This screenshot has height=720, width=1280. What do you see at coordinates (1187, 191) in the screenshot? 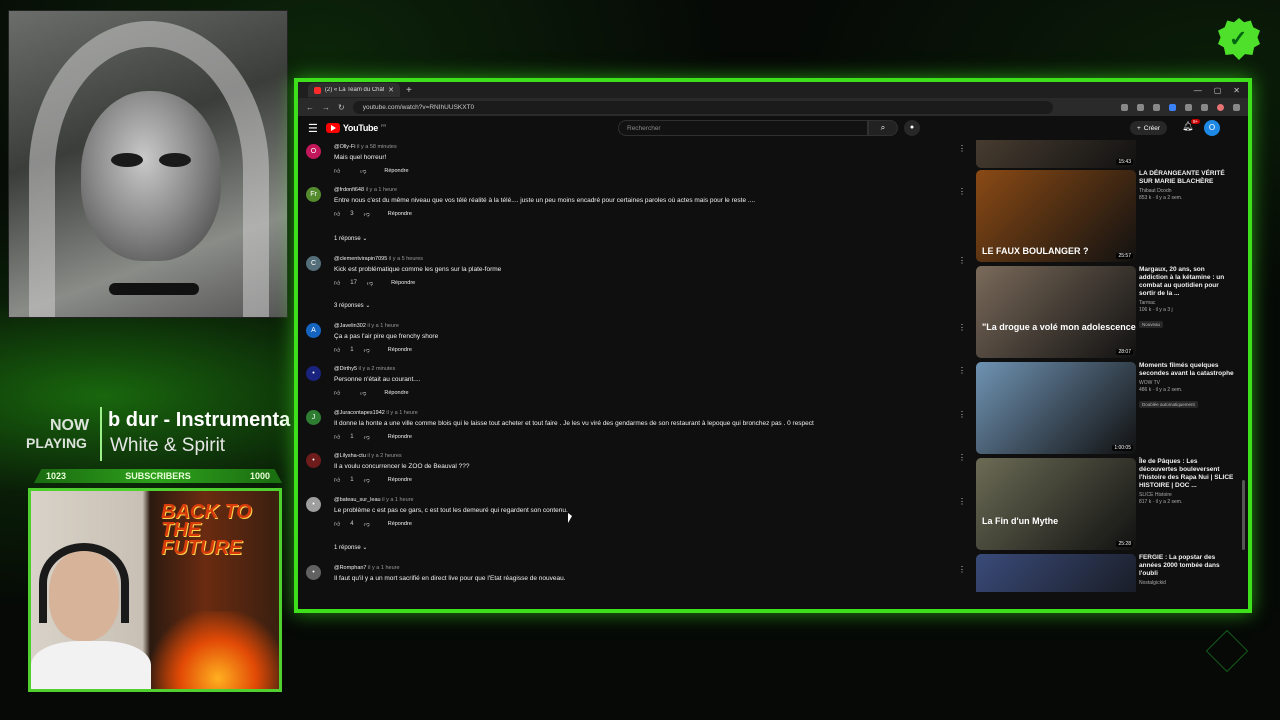
I see `video-channel: Thibaut Dcodn` at bounding box center [1187, 191].